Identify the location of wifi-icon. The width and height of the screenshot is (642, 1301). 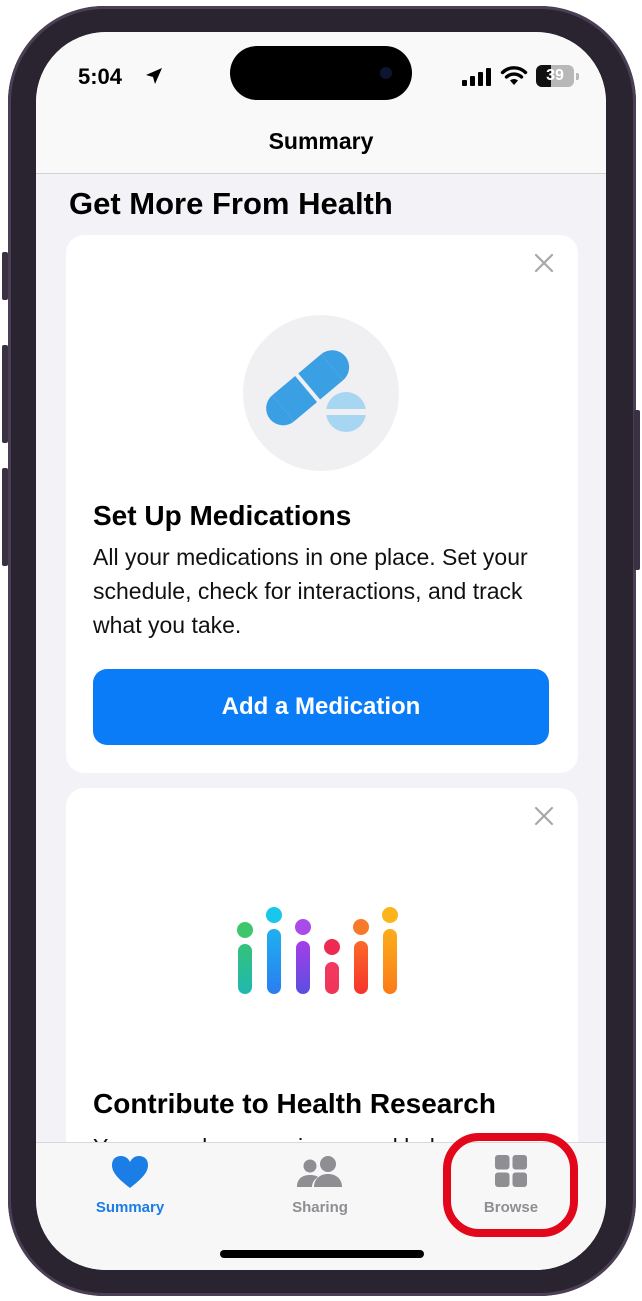
(514, 75).